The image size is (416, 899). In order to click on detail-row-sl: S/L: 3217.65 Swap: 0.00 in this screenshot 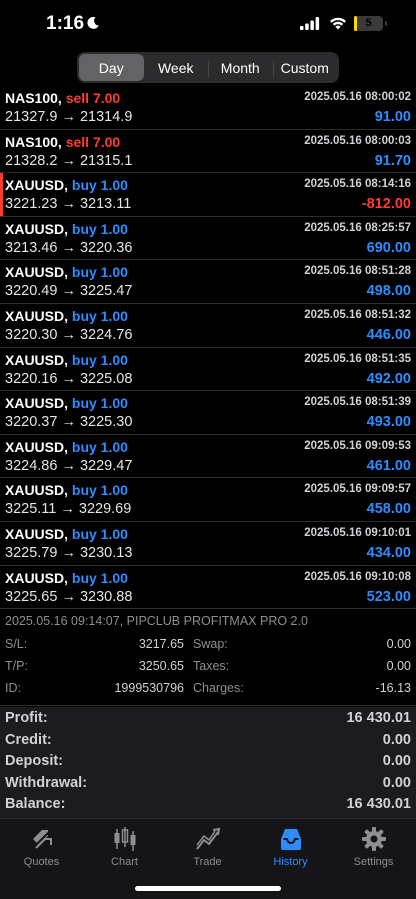, I will do `click(208, 647)`.